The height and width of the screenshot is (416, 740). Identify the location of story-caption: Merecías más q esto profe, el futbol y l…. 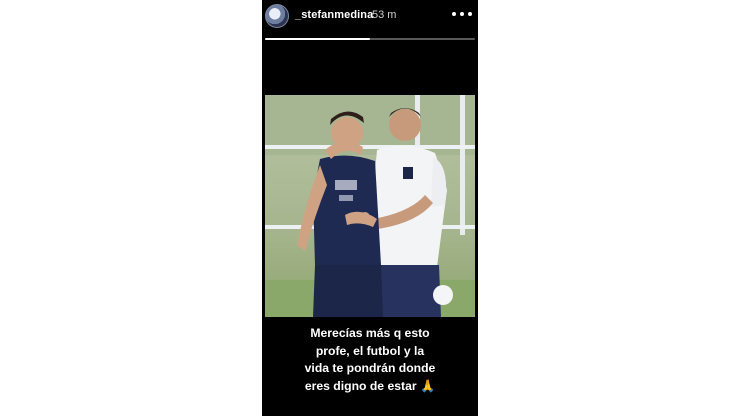
(370, 360).